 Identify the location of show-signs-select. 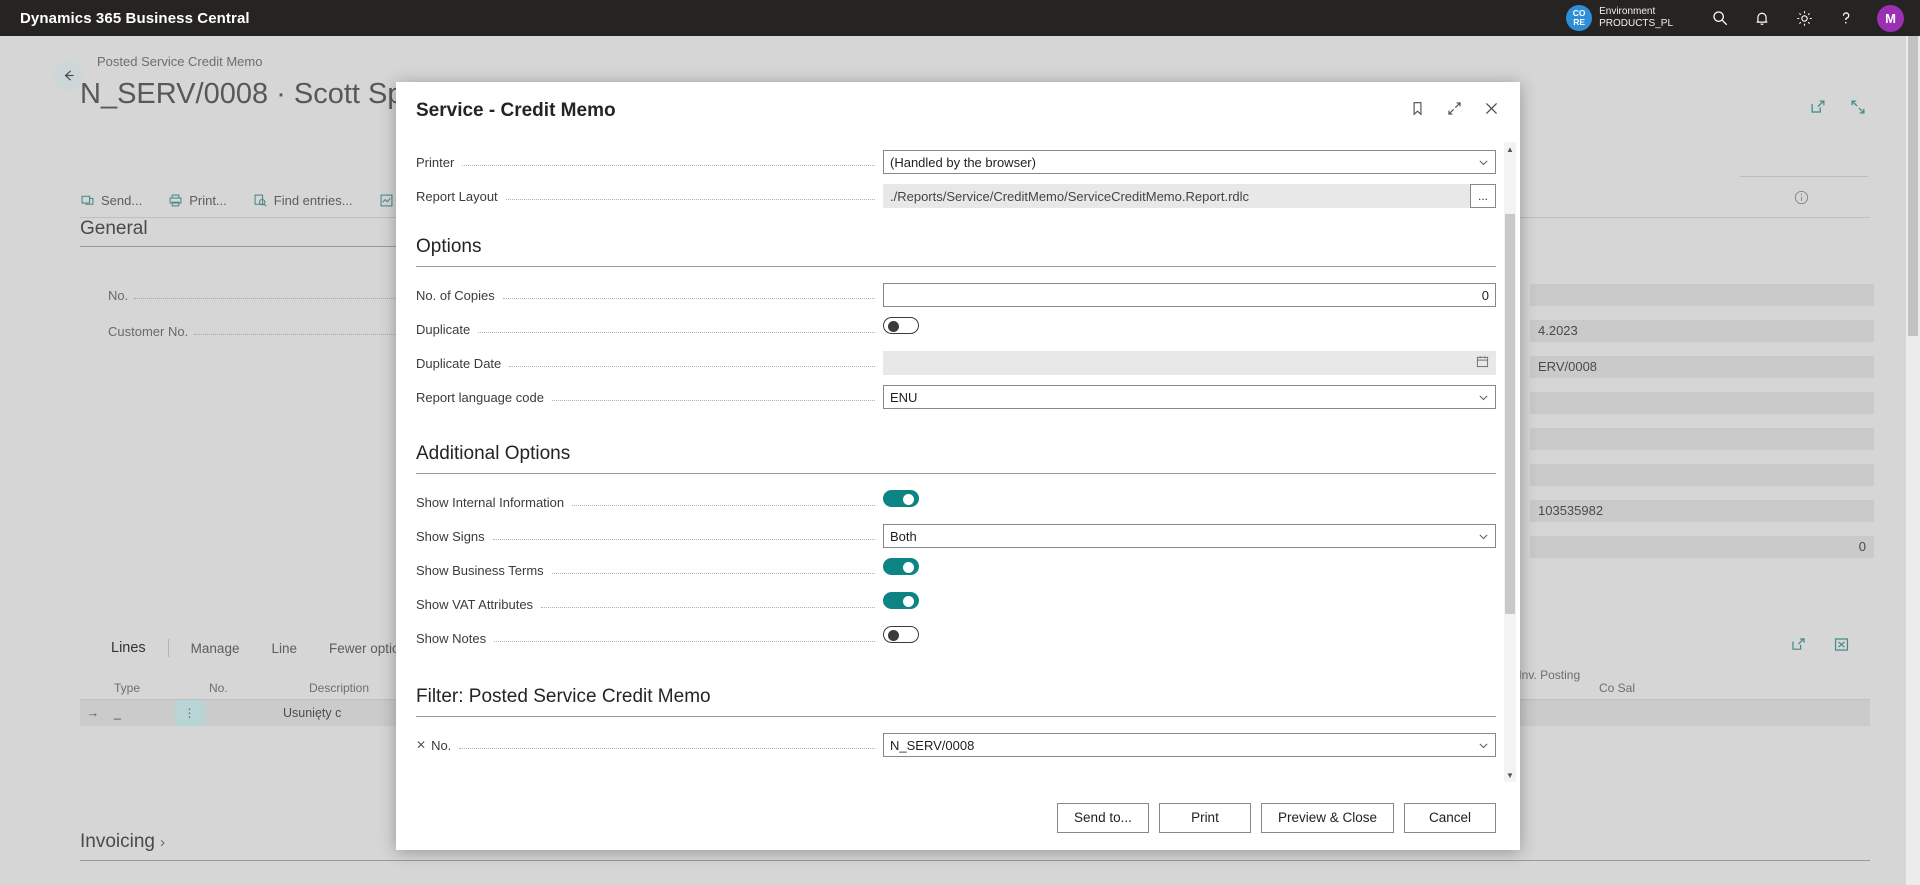
(1189, 536).